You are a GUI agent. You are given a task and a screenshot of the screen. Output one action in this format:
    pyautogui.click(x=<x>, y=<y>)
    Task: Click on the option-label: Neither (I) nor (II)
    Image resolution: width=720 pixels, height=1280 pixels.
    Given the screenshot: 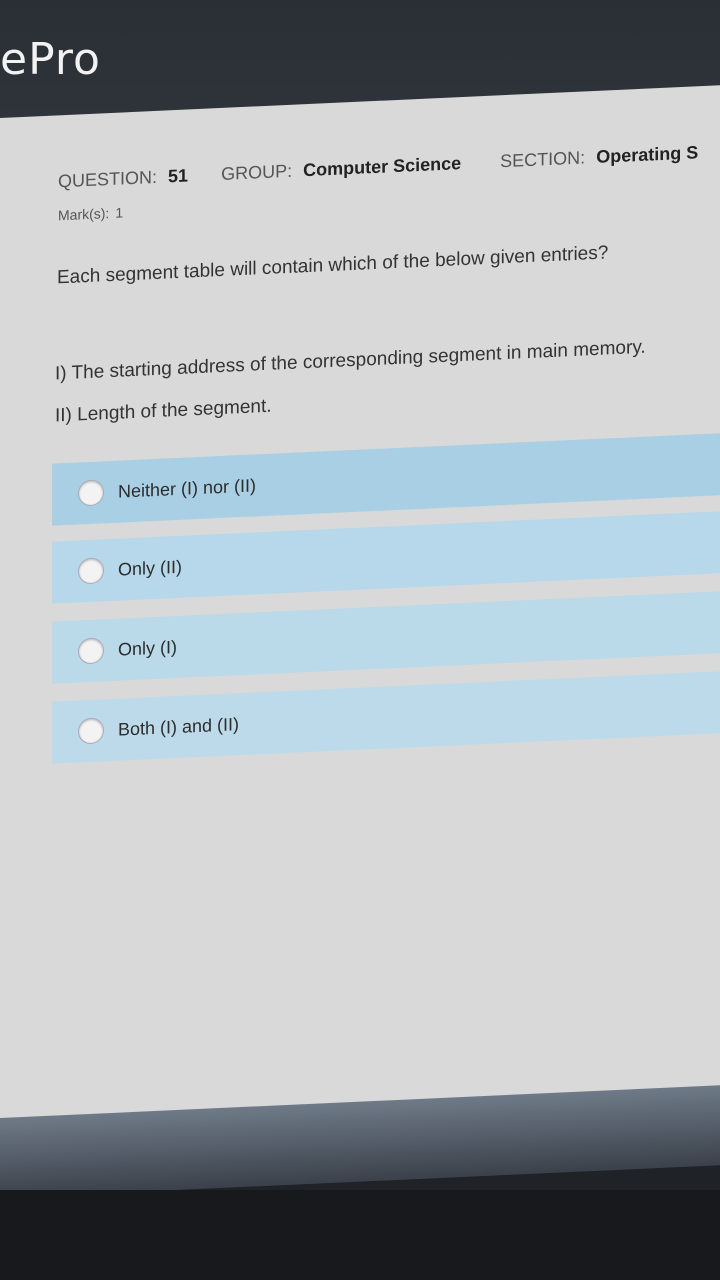 What is the action you would take?
    pyautogui.click(x=187, y=488)
    